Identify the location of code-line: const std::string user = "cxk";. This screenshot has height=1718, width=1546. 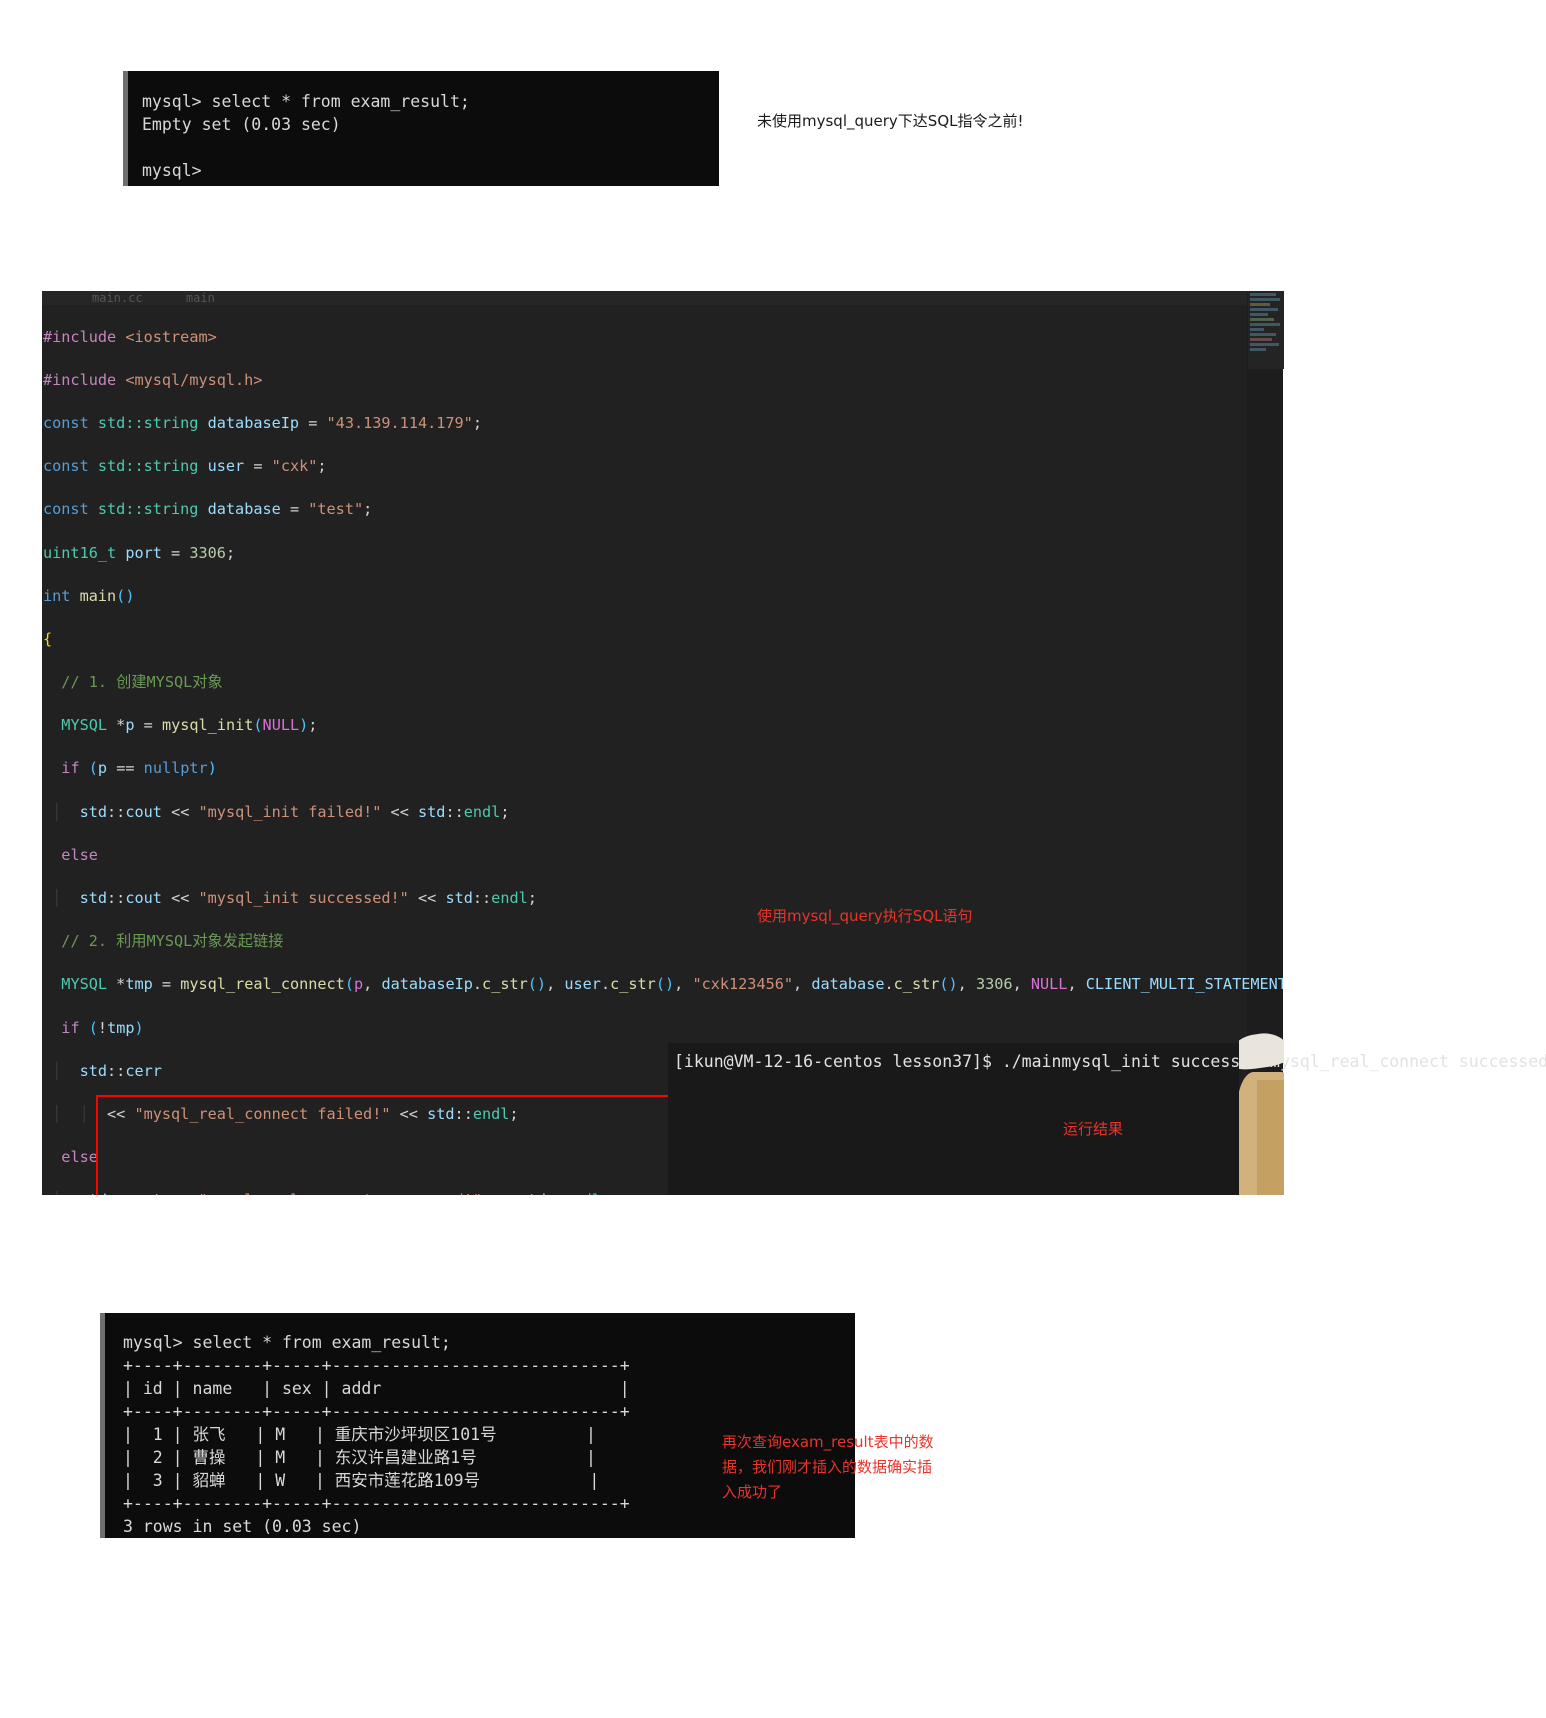
(185, 466).